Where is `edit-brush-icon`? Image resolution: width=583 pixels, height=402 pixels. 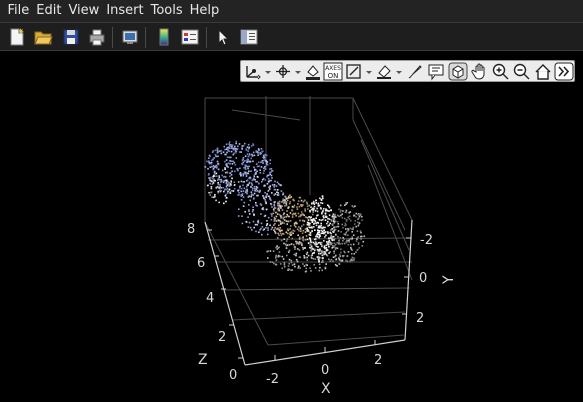
edit-brush-icon is located at coordinates (415, 71).